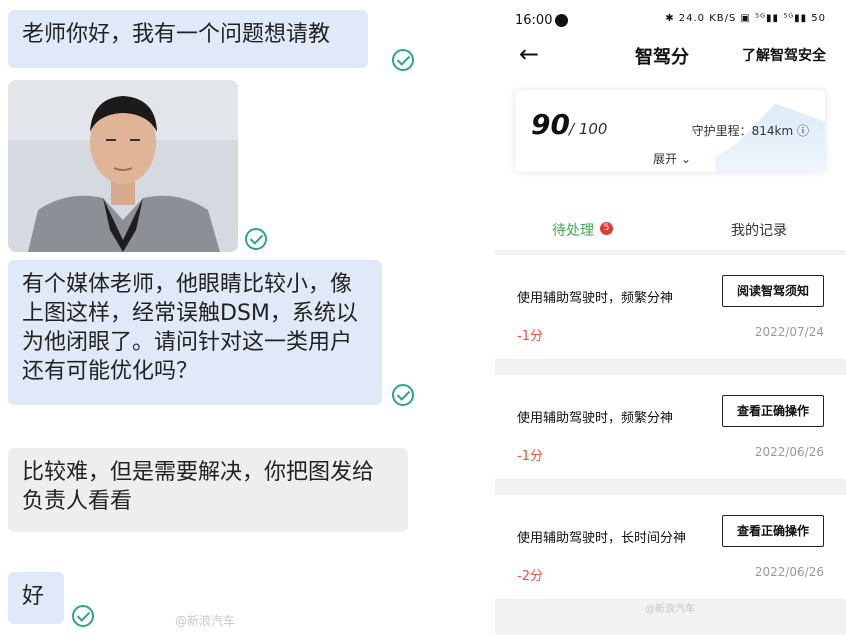 This screenshot has height=635, width=846. What do you see at coordinates (750, 130) in the screenshot?
I see `mileage-info: 守护里程：814km ⓘ` at bounding box center [750, 130].